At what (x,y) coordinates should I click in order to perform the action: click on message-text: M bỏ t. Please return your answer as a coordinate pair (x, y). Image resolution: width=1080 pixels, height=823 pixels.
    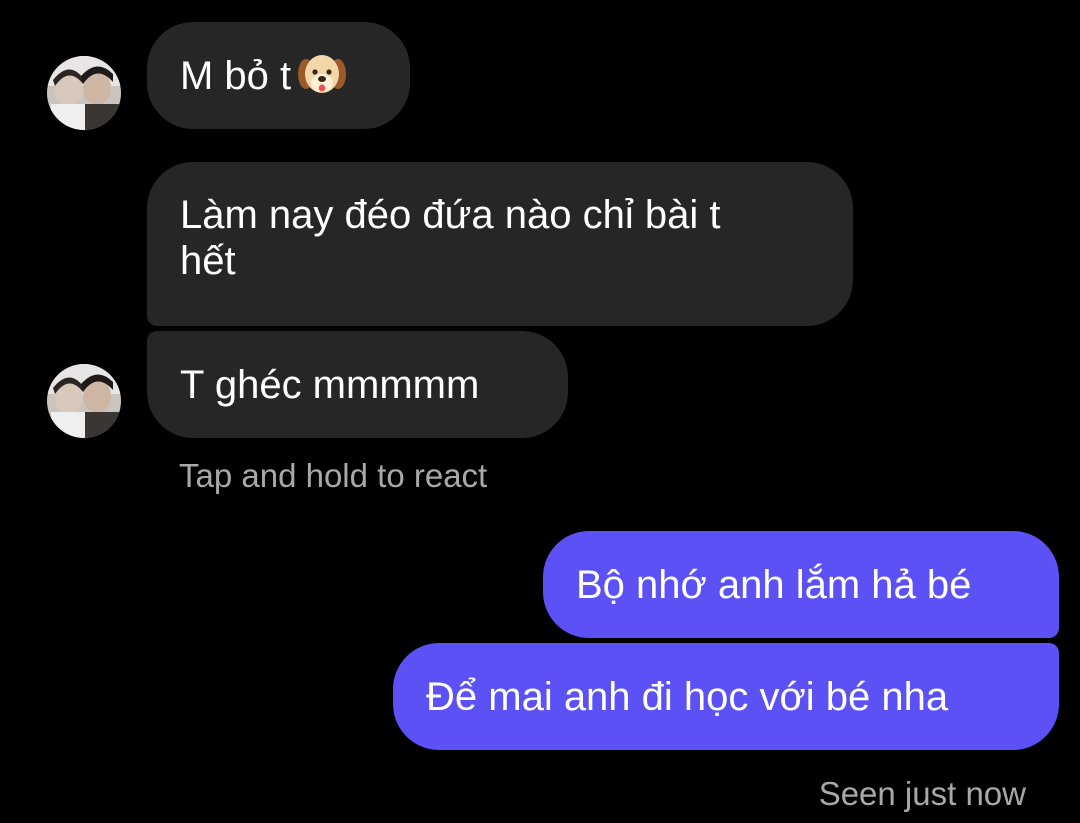
    Looking at the image, I should click on (236, 76).